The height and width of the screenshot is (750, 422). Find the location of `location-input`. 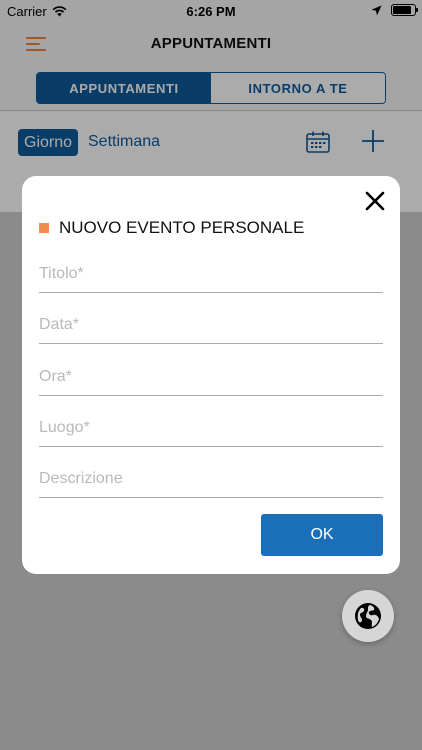

location-input is located at coordinates (211, 421).